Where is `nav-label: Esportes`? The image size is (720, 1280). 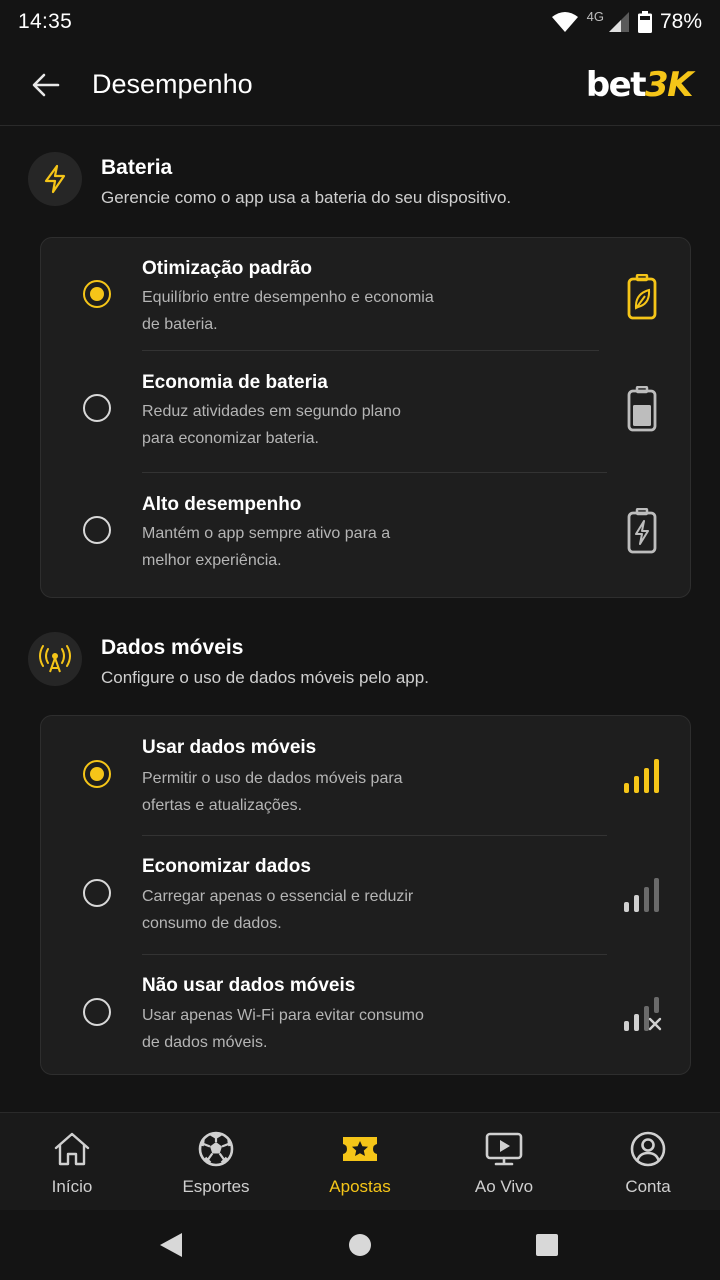 nav-label: Esportes is located at coordinates (216, 1186).